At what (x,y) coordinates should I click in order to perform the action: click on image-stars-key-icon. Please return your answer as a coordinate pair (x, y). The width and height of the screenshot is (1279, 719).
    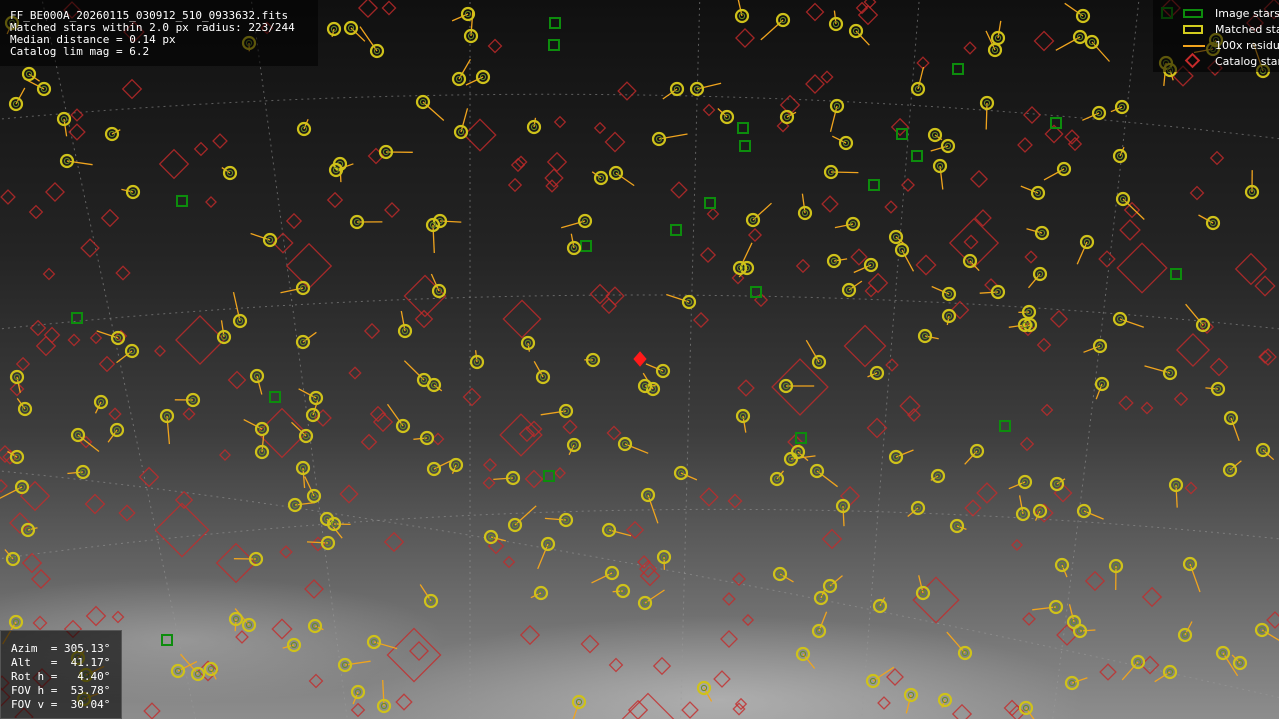
    Looking at the image, I should click on (1195, 14).